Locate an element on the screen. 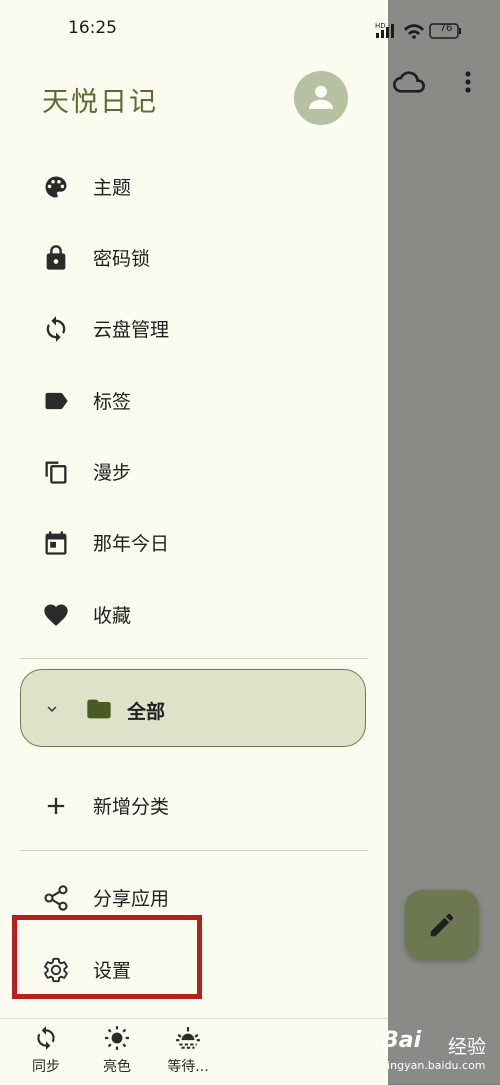  status-time: 16:25 is located at coordinates (92, 28).